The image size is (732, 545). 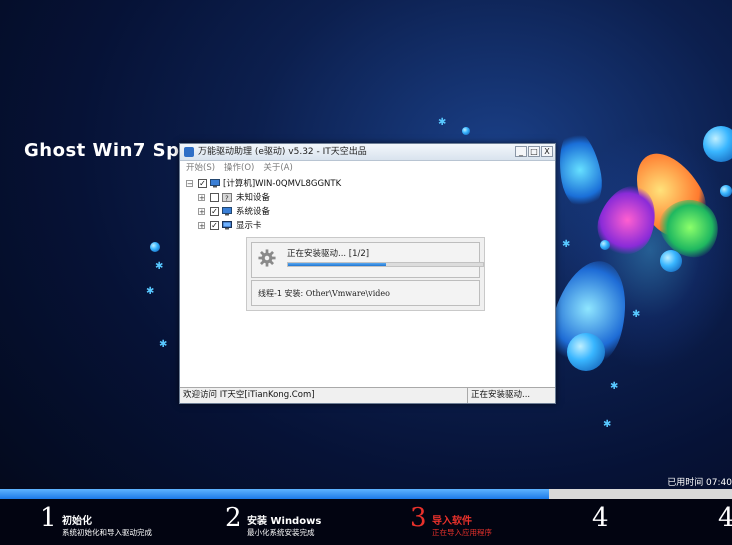 What do you see at coordinates (189, 152) in the screenshot?
I see `app-icon` at bounding box center [189, 152].